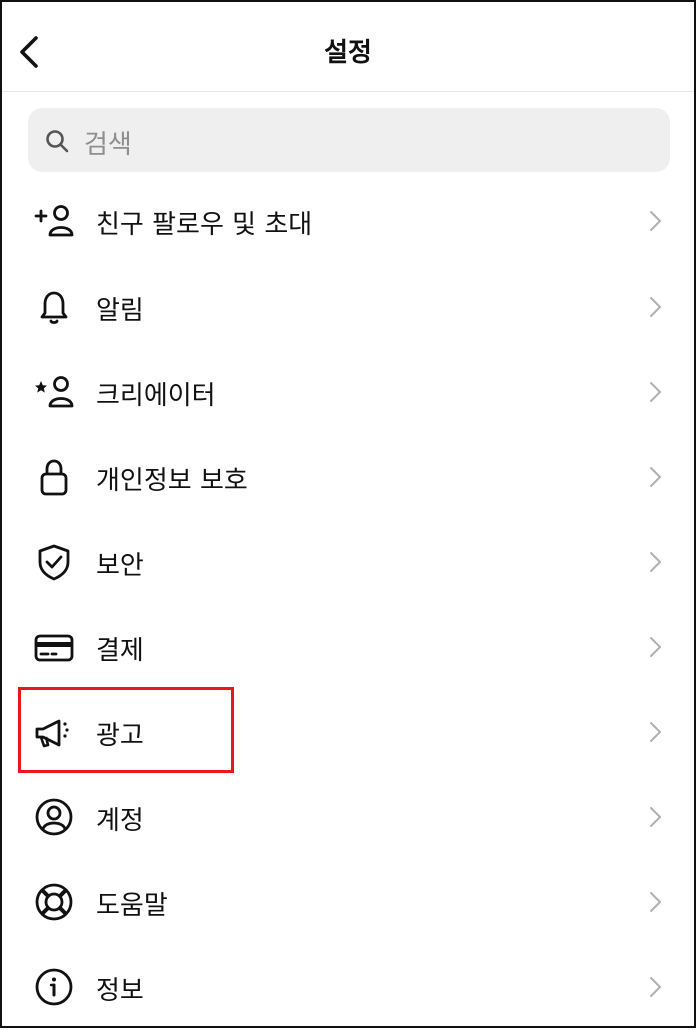 This screenshot has width=696, height=1030. I want to click on search-placeholder: 검색, so click(108, 145).